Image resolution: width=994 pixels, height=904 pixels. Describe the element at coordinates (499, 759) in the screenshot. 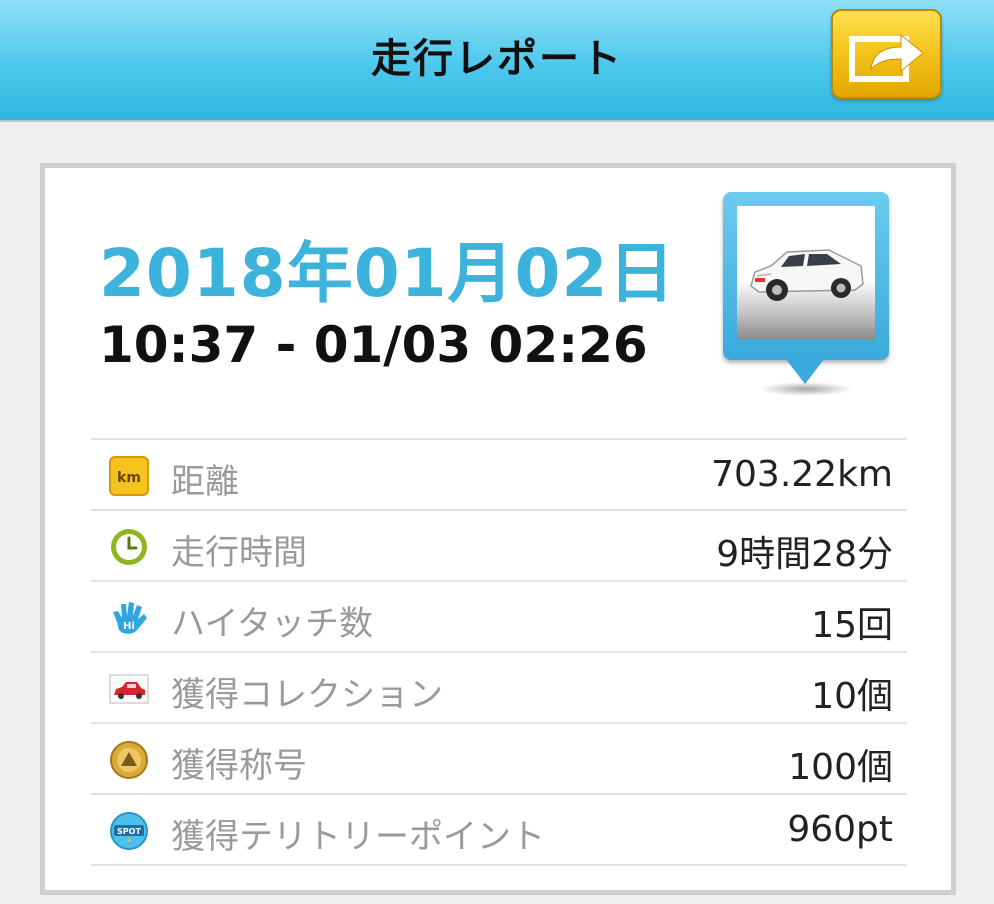

I see `stat-row-titles: 獲得称号 100個` at that location.